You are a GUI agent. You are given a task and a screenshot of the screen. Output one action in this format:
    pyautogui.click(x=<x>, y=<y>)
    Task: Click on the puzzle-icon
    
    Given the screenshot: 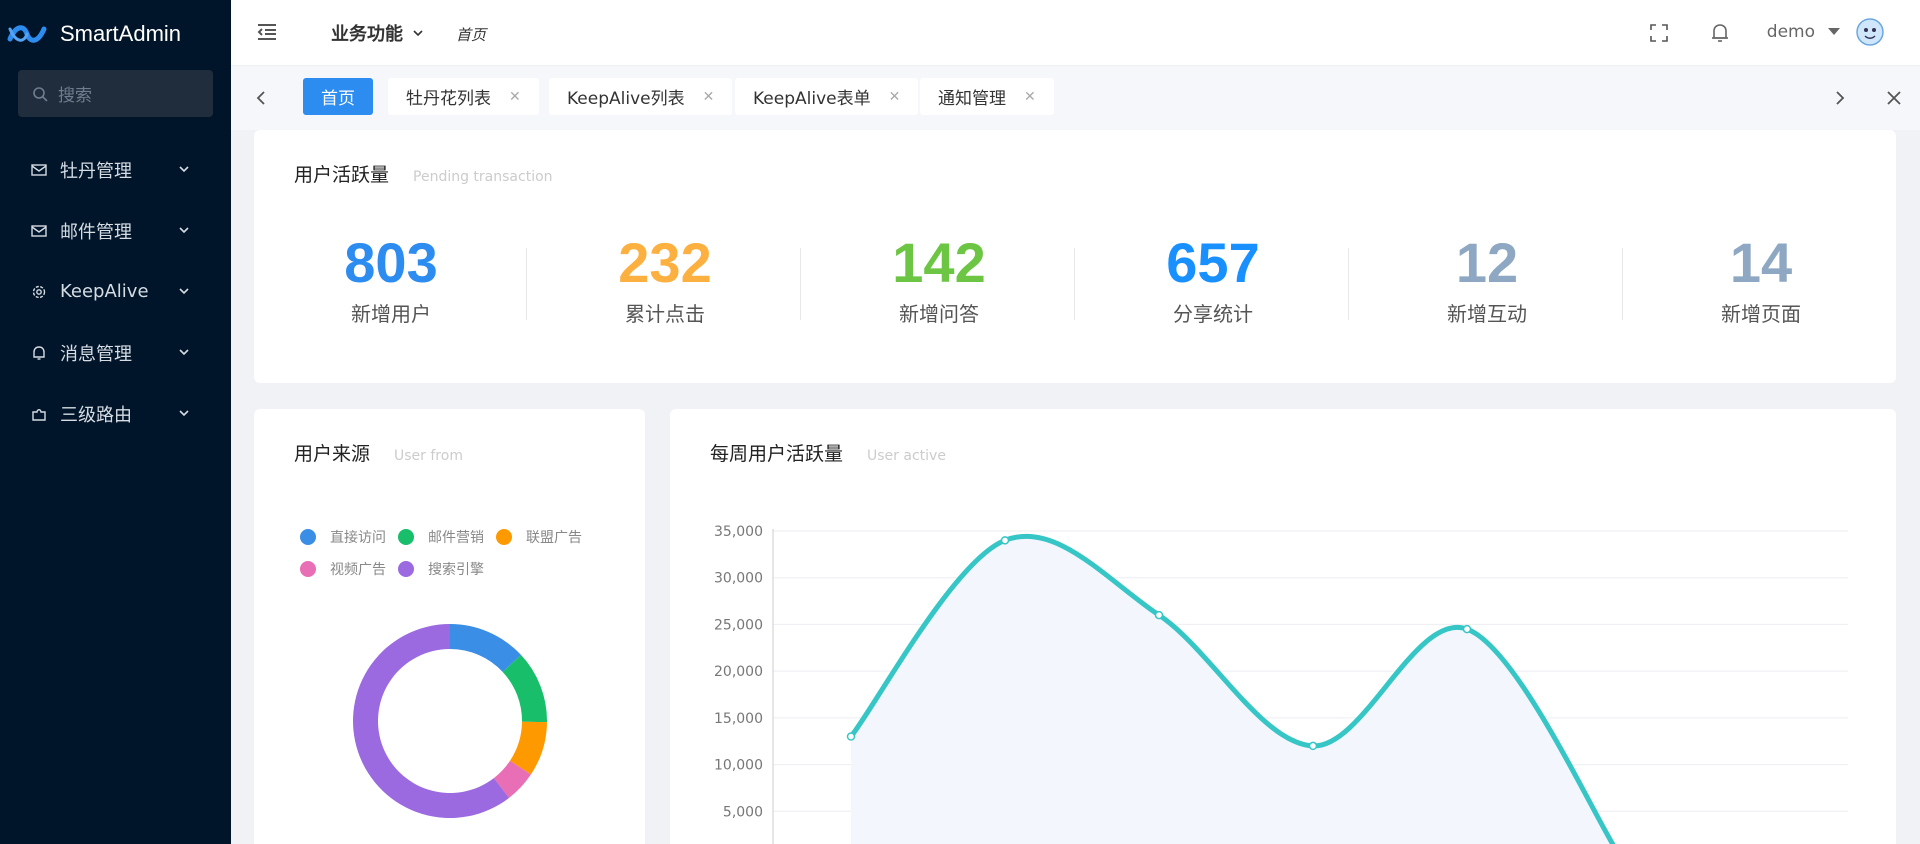 What is the action you would take?
    pyautogui.click(x=39, y=414)
    